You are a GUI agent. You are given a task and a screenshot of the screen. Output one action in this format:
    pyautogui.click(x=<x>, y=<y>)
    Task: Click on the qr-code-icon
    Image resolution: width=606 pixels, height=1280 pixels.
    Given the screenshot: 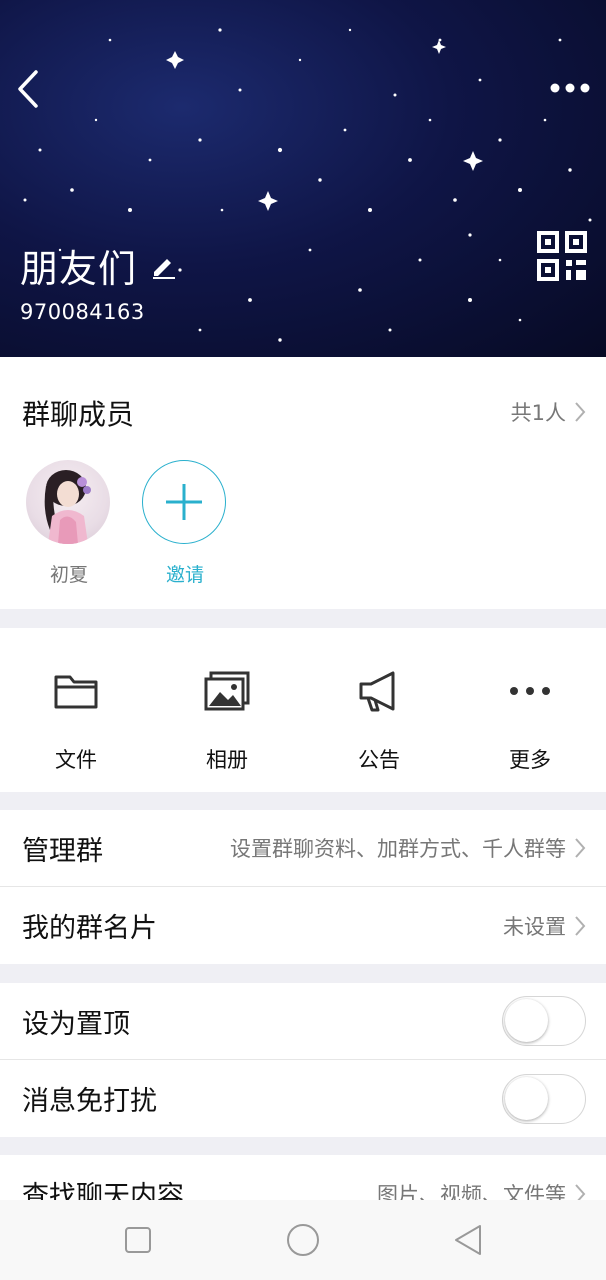 What is the action you would take?
    pyautogui.click(x=562, y=256)
    